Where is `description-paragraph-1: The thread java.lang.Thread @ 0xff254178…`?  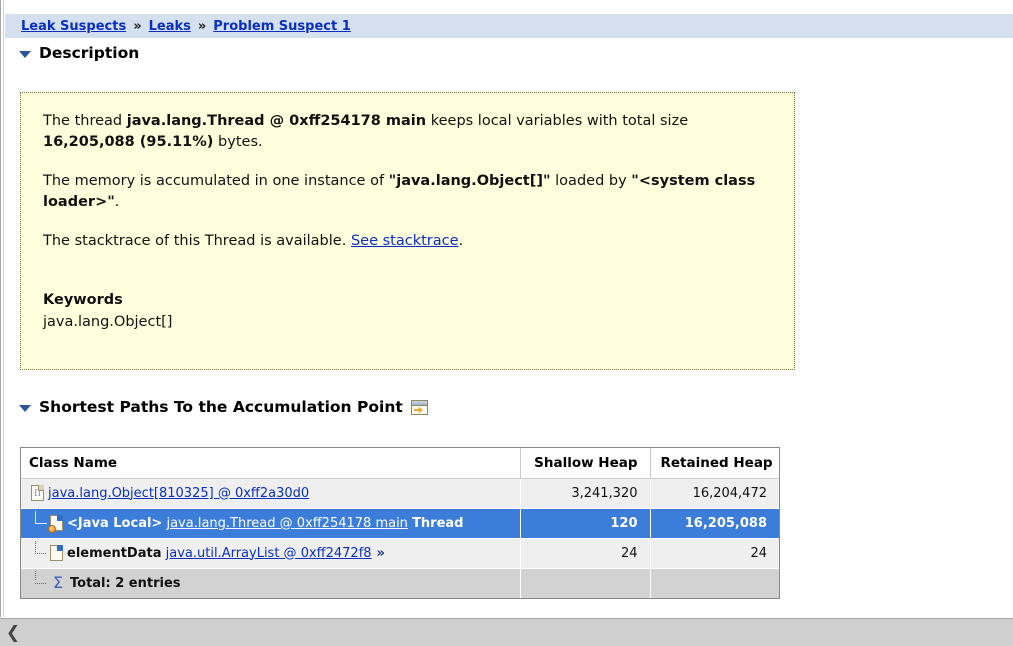
description-paragraph-1: The thread java.lang.Thread @ 0xff254178… is located at coordinates (407, 132).